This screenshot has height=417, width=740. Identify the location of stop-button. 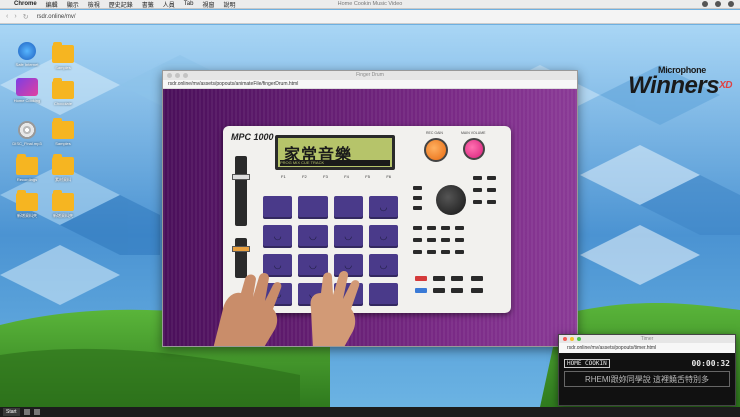
(457, 278).